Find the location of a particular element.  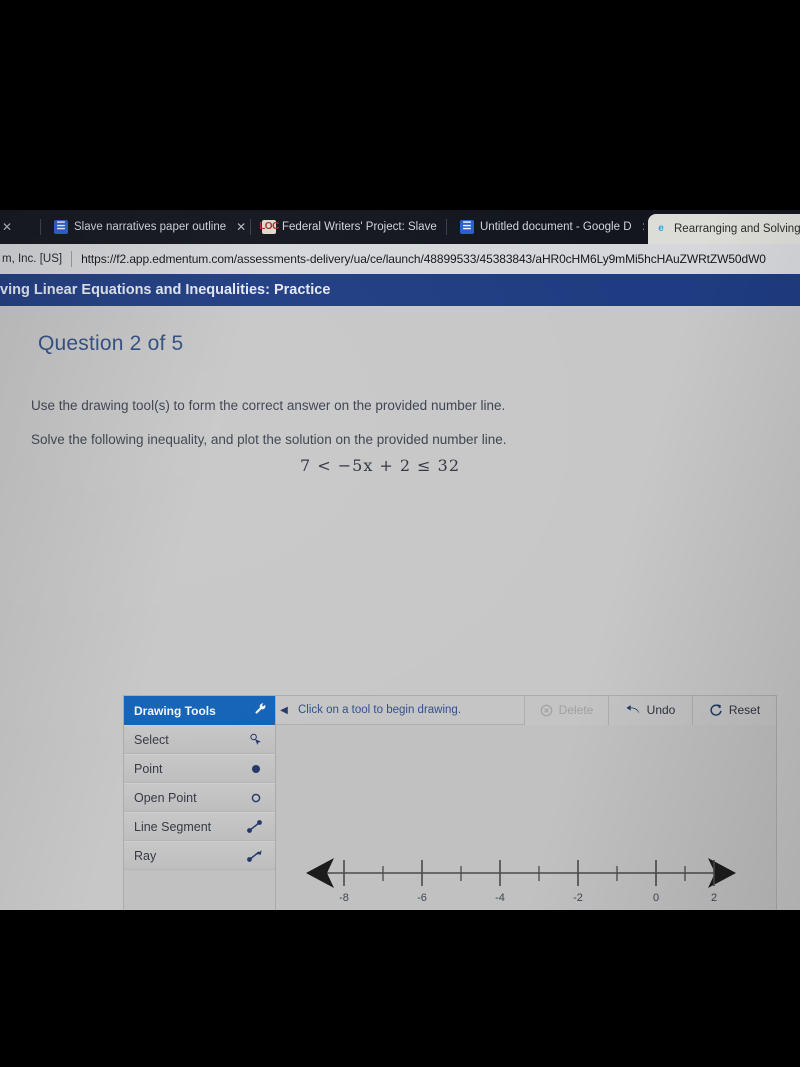

tick-labels: -8 -6 -4 -2 0 2 is located at coordinates (528, 898).